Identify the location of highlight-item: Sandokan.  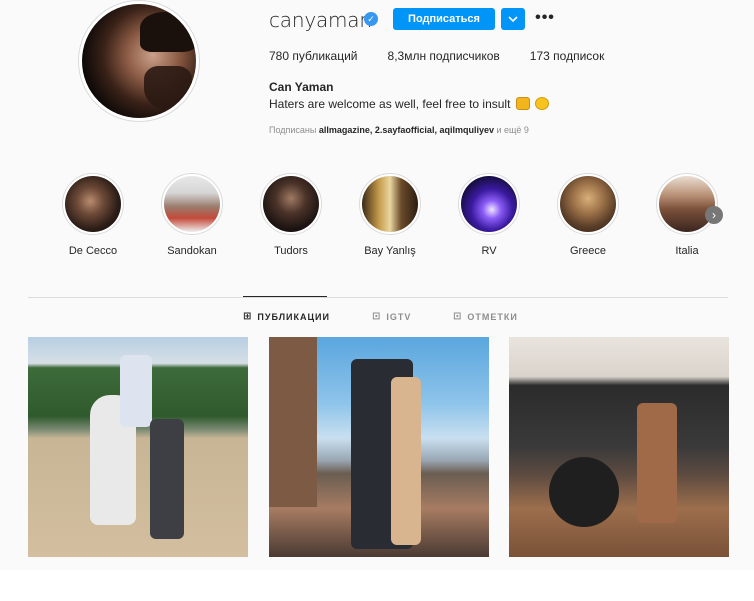
(192, 215).